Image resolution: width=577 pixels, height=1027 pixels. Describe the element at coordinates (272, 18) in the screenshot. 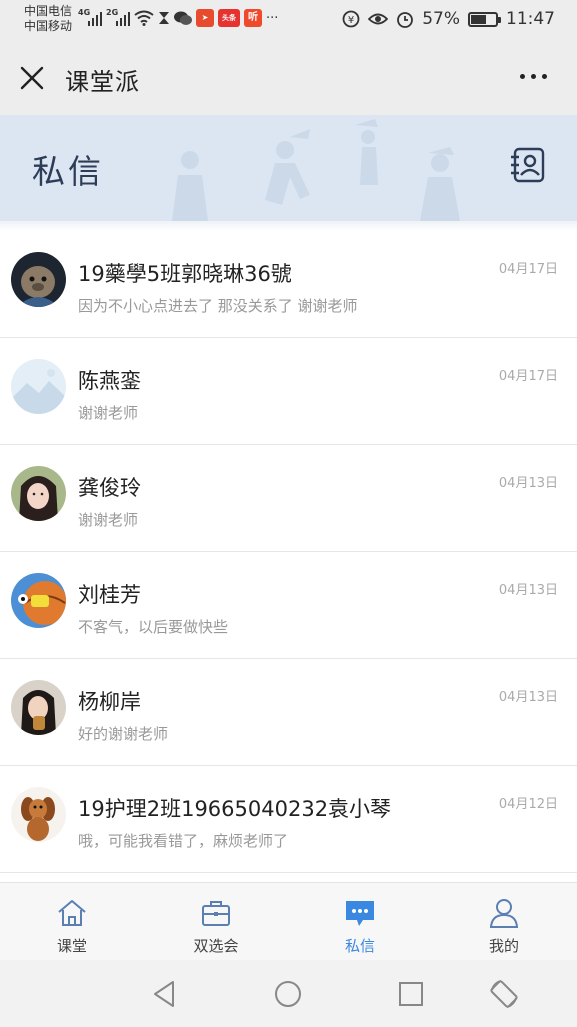

I see `more-notifications-icon: ···` at that location.